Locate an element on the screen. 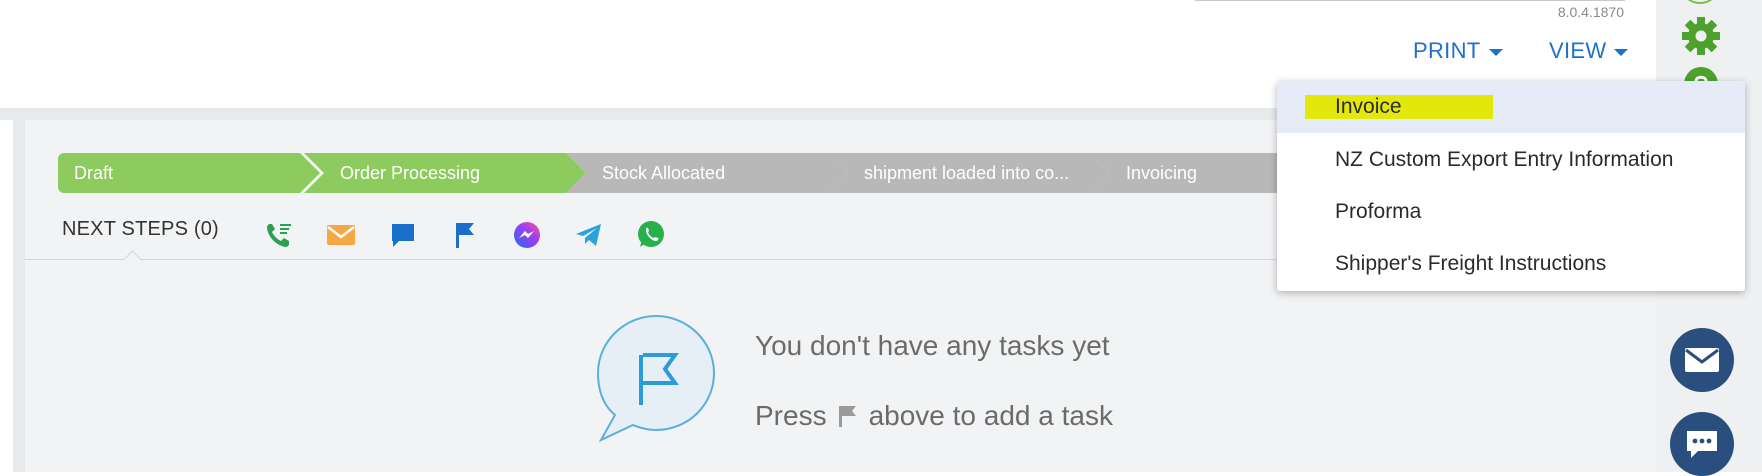 The width and height of the screenshot is (1762, 476). left-panel-edge is located at coordinates (6, 296).